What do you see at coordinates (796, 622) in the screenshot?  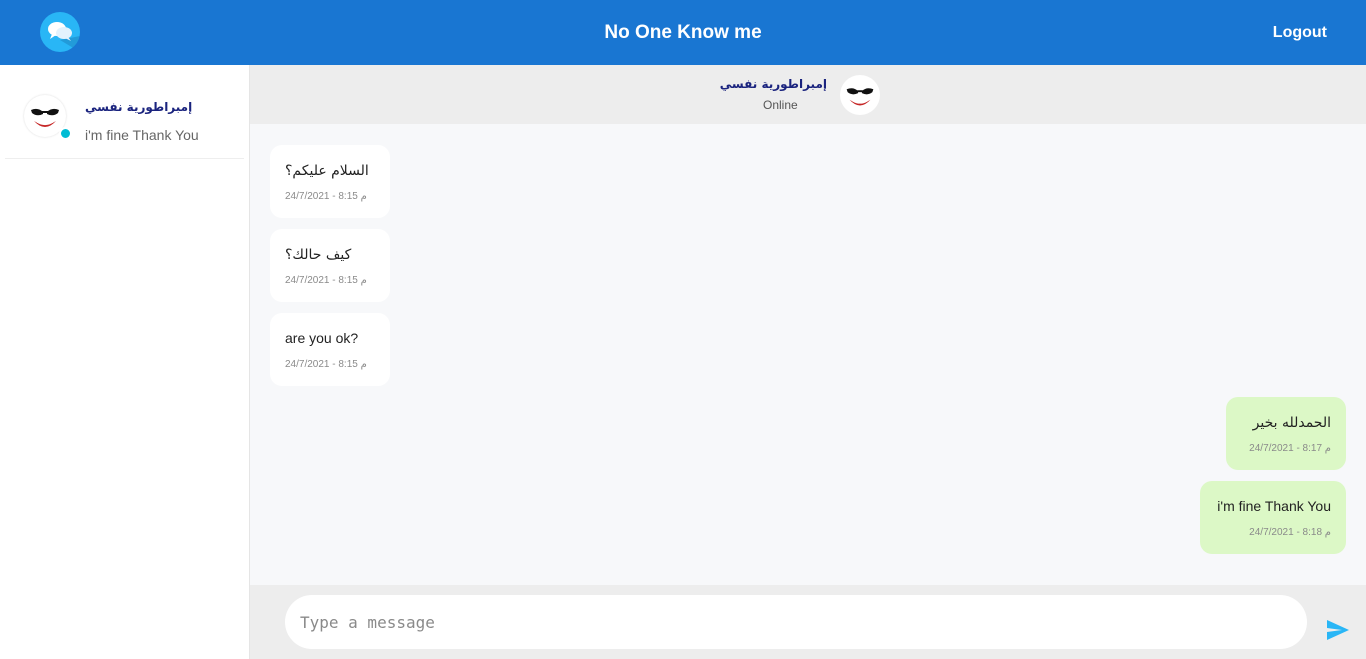 I see `message-input` at bounding box center [796, 622].